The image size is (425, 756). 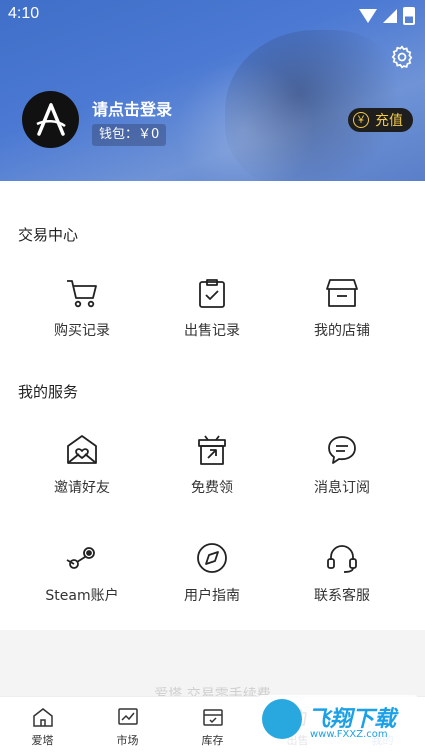 I want to click on watermark-url: www.FXXZ.com, so click(x=349, y=734).